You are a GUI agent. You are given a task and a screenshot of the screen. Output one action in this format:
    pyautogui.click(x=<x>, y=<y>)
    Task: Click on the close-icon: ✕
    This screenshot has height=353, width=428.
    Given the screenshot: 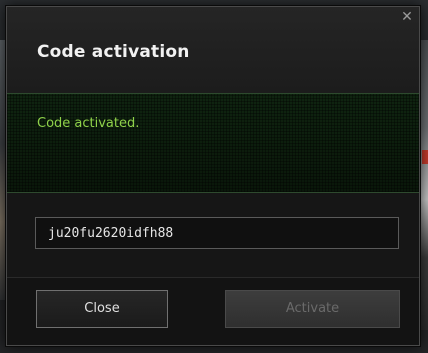 What is the action you would take?
    pyautogui.click(x=407, y=17)
    